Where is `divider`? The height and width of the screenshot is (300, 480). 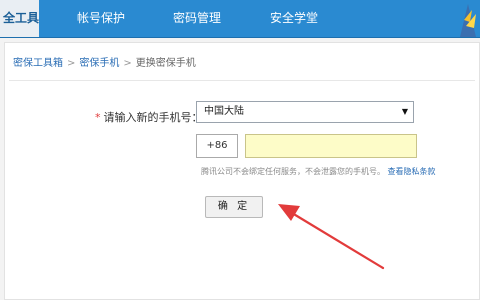 divider is located at coordinates (242, 80).